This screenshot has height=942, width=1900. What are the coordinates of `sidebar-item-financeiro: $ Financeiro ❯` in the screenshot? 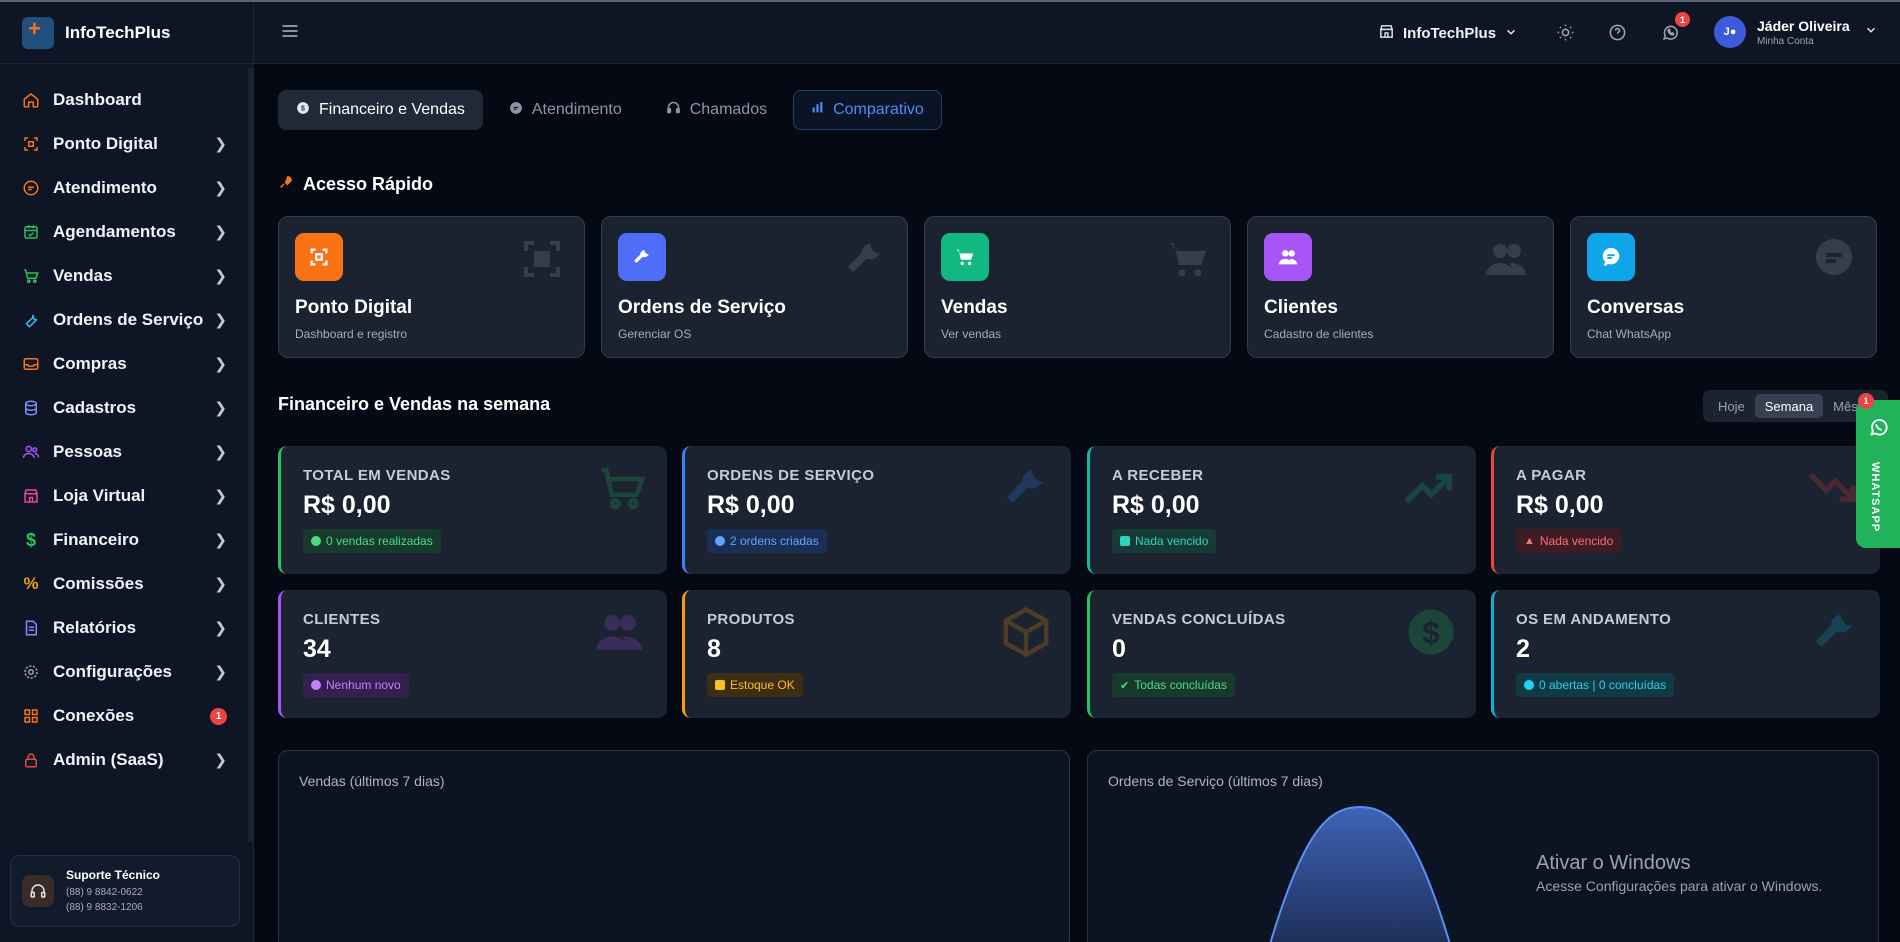 It's located at (126, 540).